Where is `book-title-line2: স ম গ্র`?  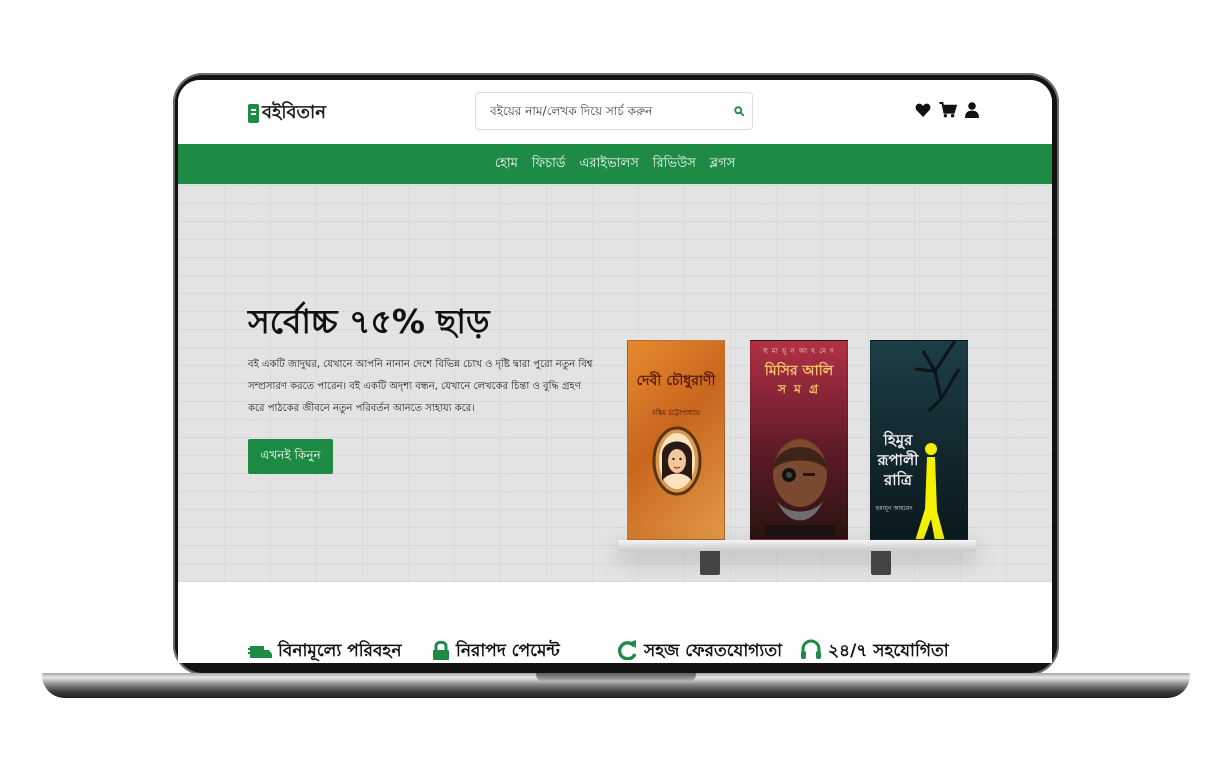 book-title-line2: স ম গ্র is located at coordinates (799, 389).